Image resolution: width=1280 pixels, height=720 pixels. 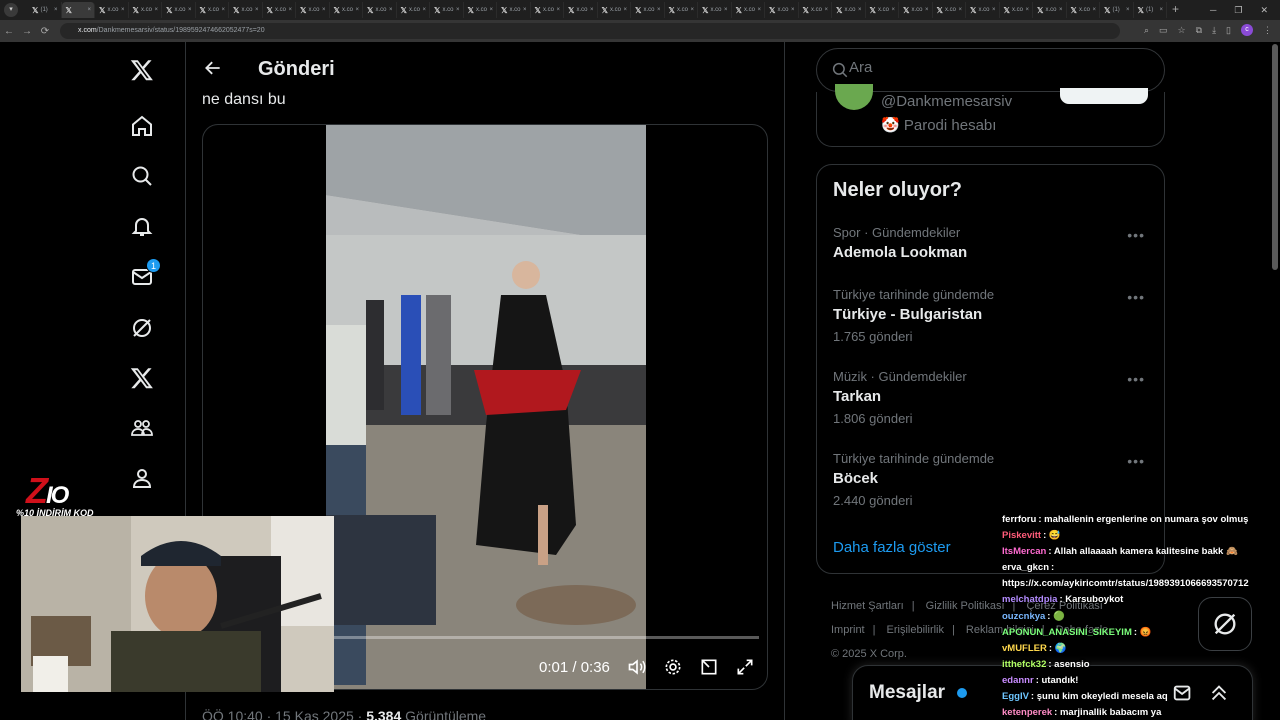 What do you see at coordinates (1275, 157) in the screenshot?
I see `page-scrollbar` at bounding box center [1275, 157].